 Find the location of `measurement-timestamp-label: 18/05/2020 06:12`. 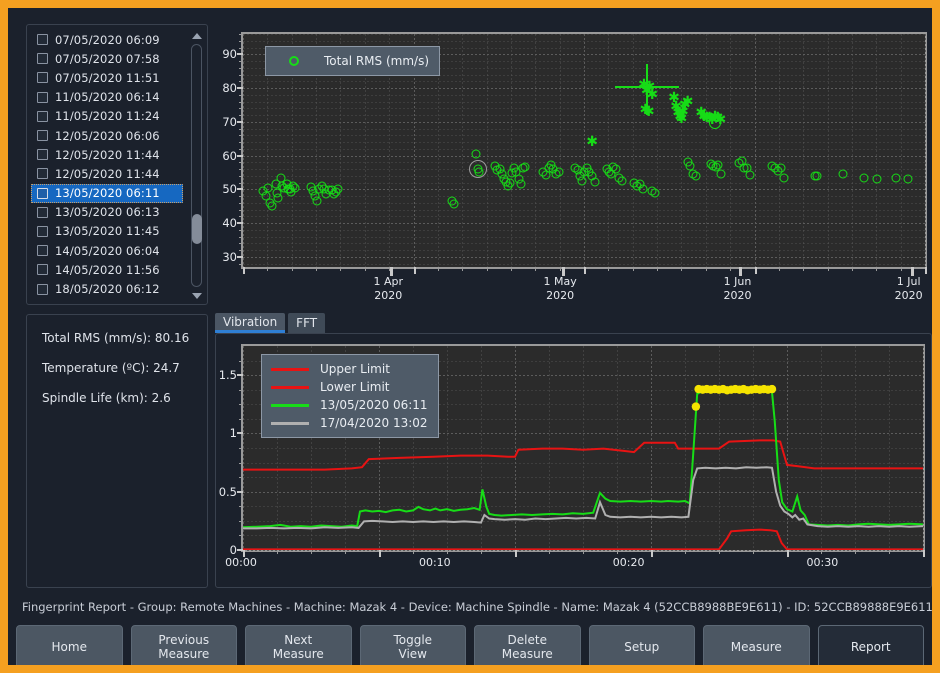

measurement-timestamp-label: 18/05/2020 06:12 is located at coordinates (107, 289).